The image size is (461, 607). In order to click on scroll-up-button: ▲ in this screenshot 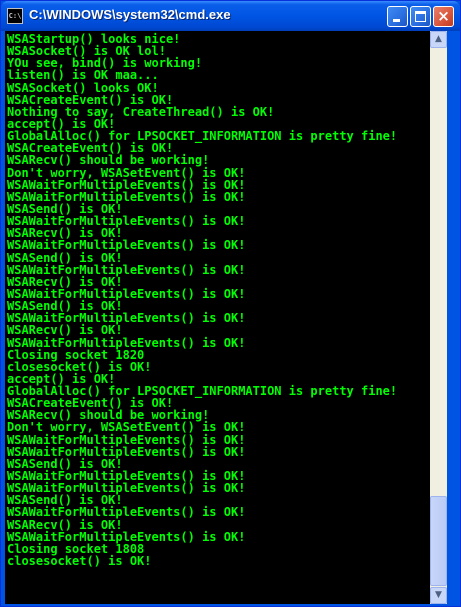, I will do `click(438, 39)`.